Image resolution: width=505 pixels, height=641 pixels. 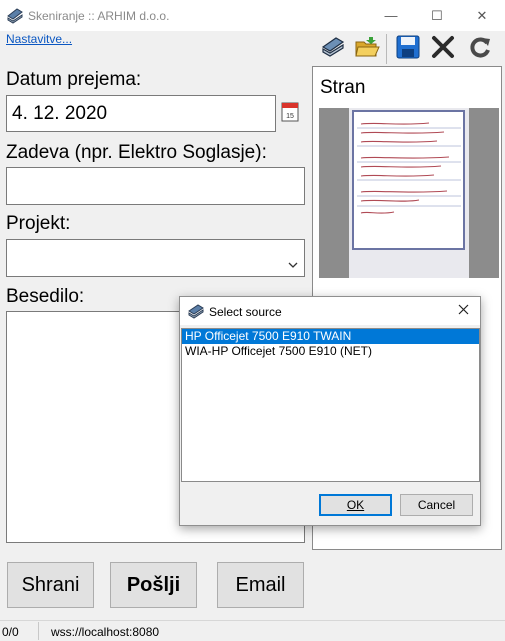 I want to click on source-list-item: HP Officejet 7500 E910 TWAIN, so click(x=330, y=336).